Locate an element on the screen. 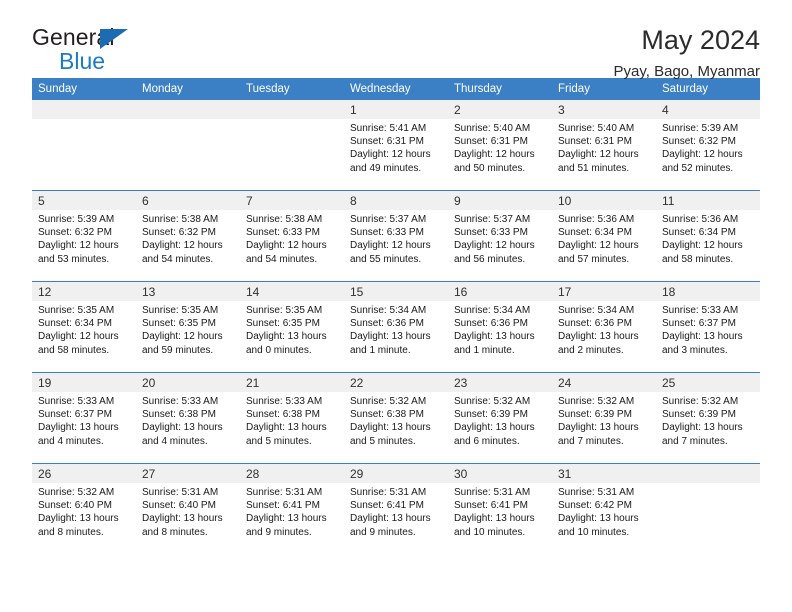 The image size is (792, 612). daylight-text-line2: and 49 minutes. is located at coordinates (386, 168).